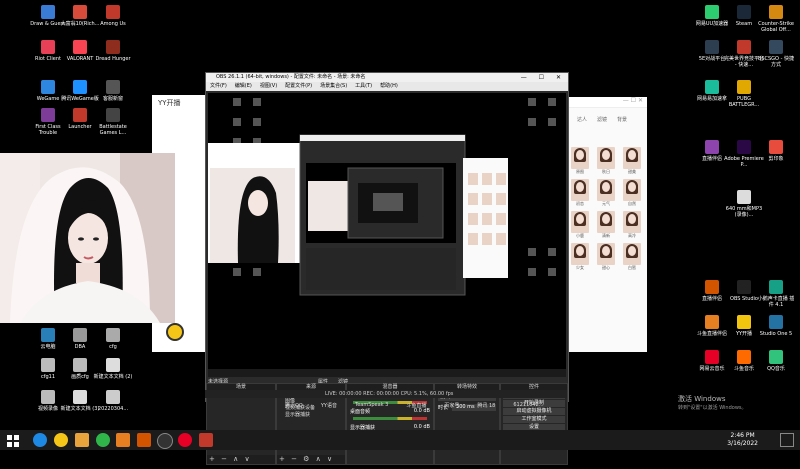  Describe the element at coordinates (268, 86) in the screenshot. I see `obs-menu-item: 视图(V)` at that location.